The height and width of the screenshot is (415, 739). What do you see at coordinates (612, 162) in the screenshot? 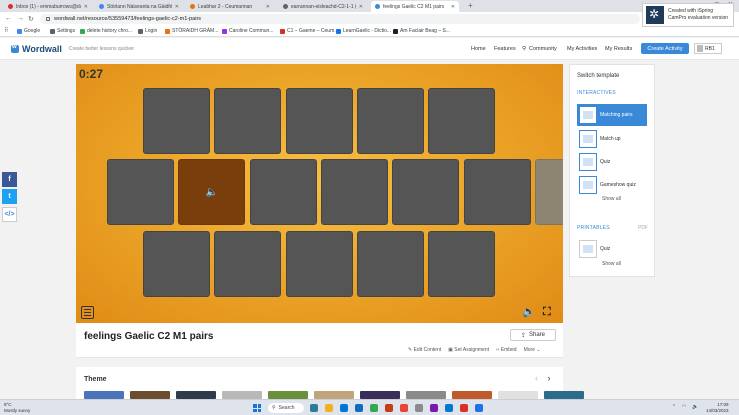
I see `template-quiz: Quiz` at bounding box center [612, 162].